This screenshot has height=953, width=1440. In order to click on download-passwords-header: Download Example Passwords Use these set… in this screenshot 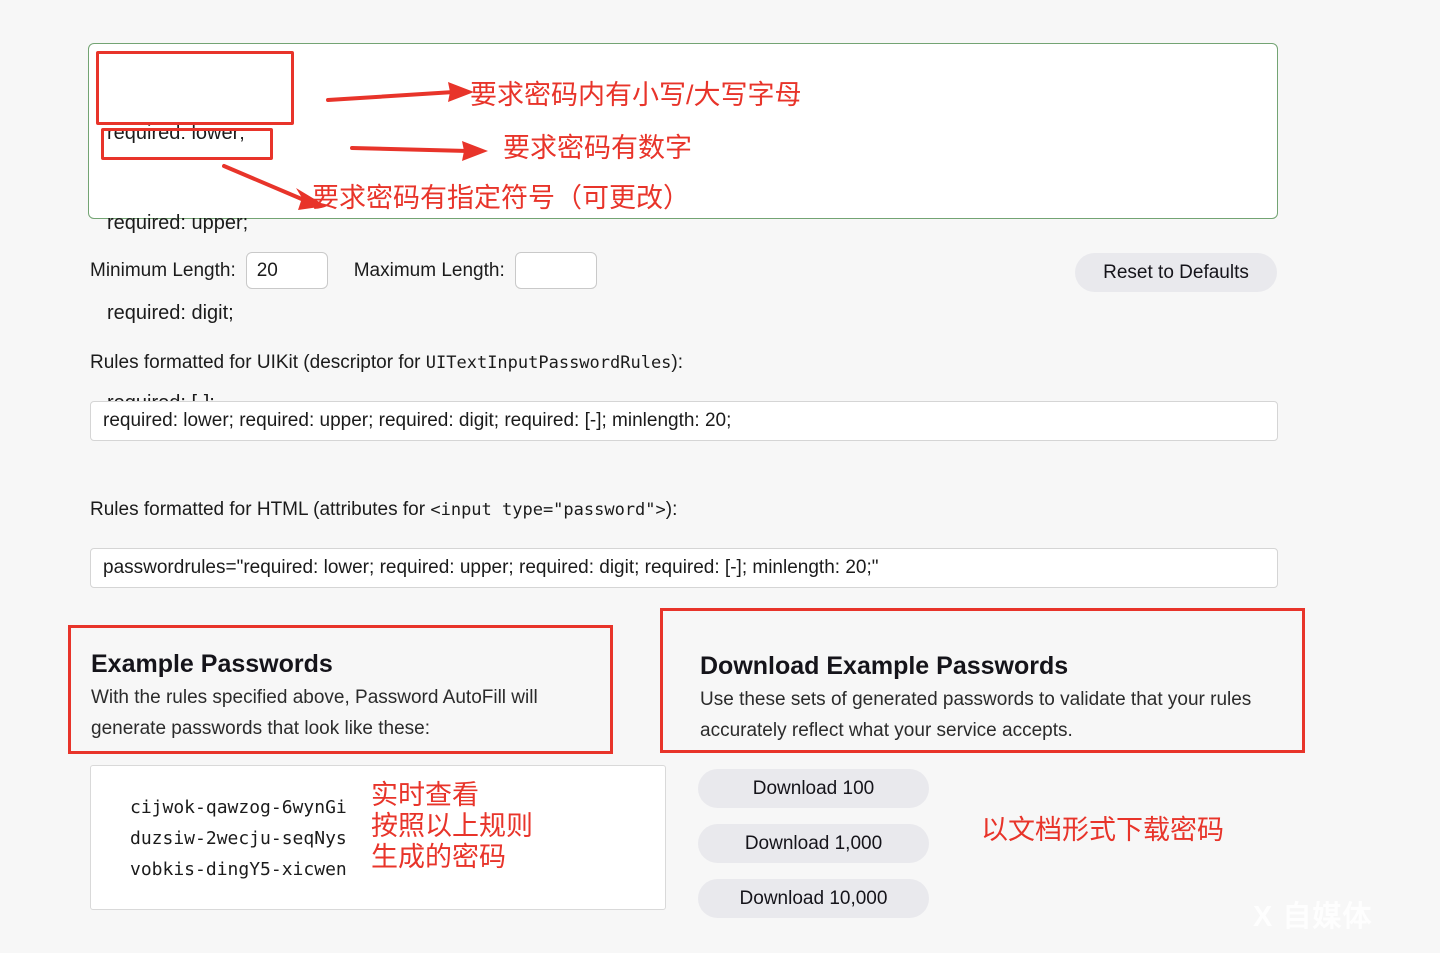, I will do `click(990, 698)`.